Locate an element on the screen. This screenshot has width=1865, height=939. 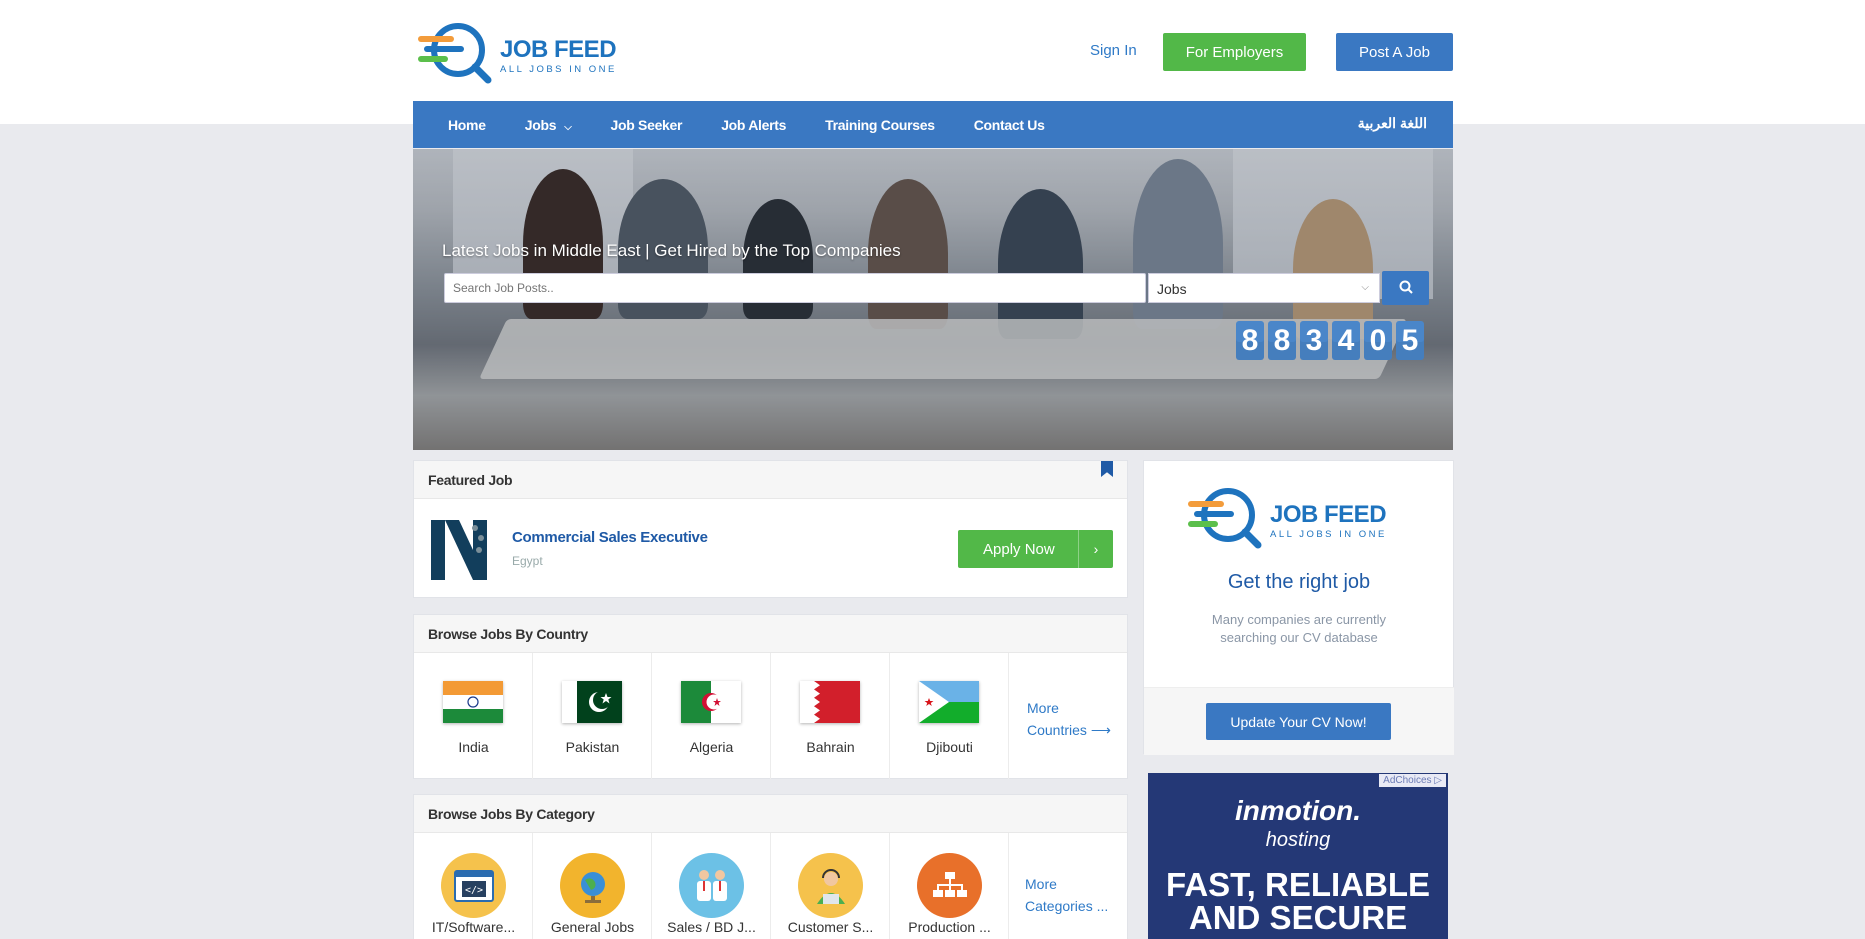
ad-headline-line-2: AND SECURE is located at coordinates (1298, 917).